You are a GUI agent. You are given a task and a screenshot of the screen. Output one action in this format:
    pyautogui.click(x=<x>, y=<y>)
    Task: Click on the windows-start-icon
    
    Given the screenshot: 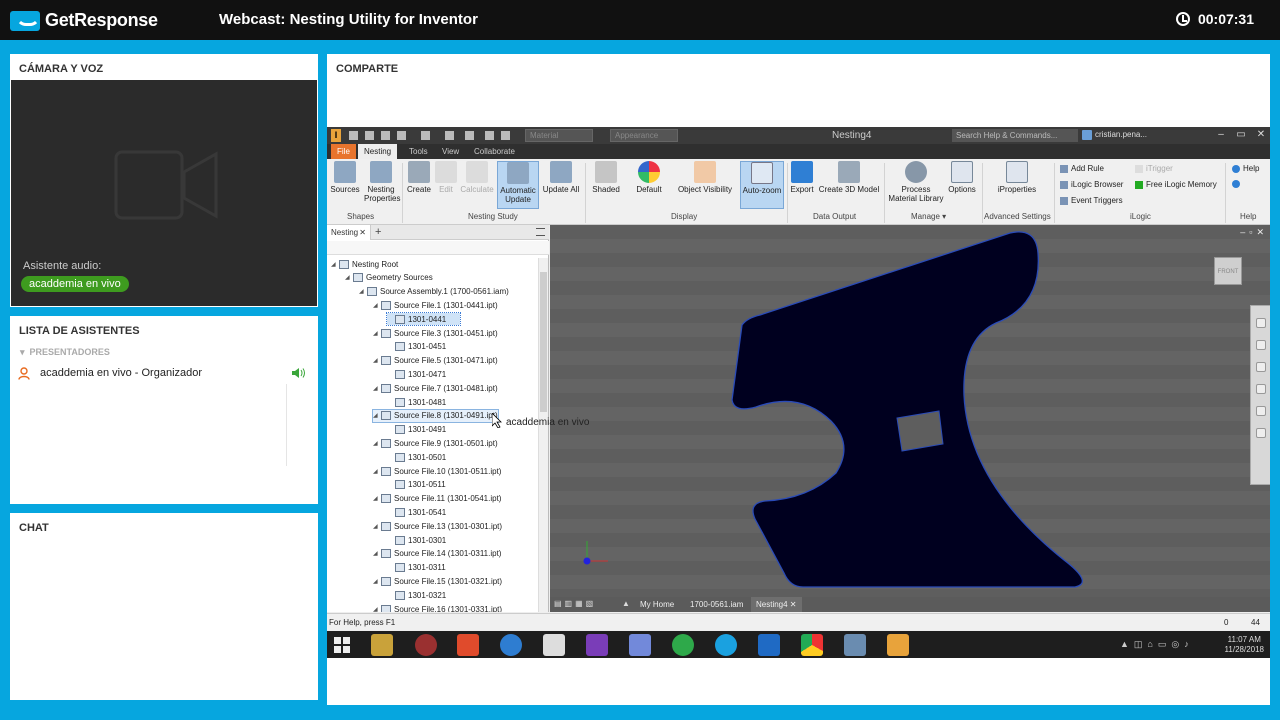 What is the action you would take?
    pyautogui.click(x=342, y=645)
    